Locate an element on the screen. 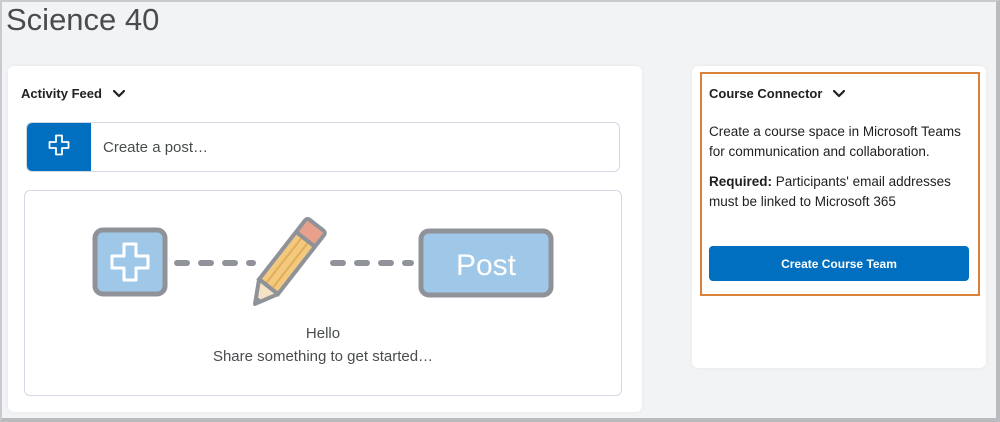 This screenshot has width=1000, height=422. required-label: Required: is located at coordinates (741, 181).